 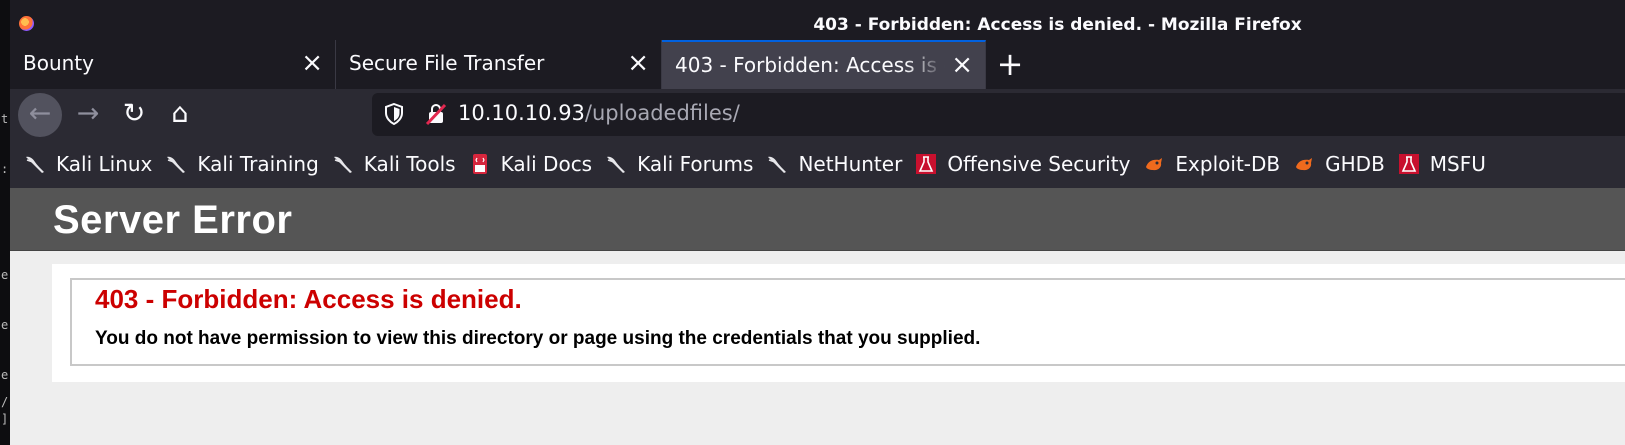 What do you see at coordinates (1228, 164) in the screenshot?
I see `bookmark-label: Exploit-DB` at bounding box center [1228, 164].